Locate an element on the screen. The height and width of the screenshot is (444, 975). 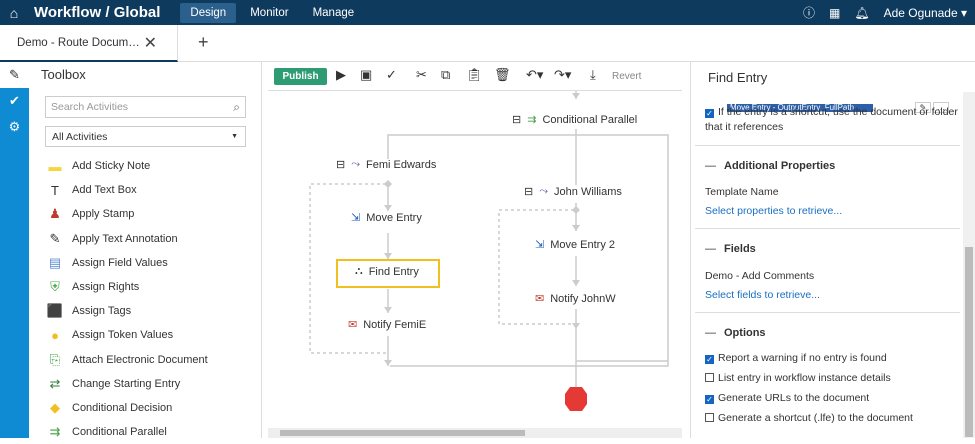
stamp-icon: ♟ is located at coordinates (55, 214).